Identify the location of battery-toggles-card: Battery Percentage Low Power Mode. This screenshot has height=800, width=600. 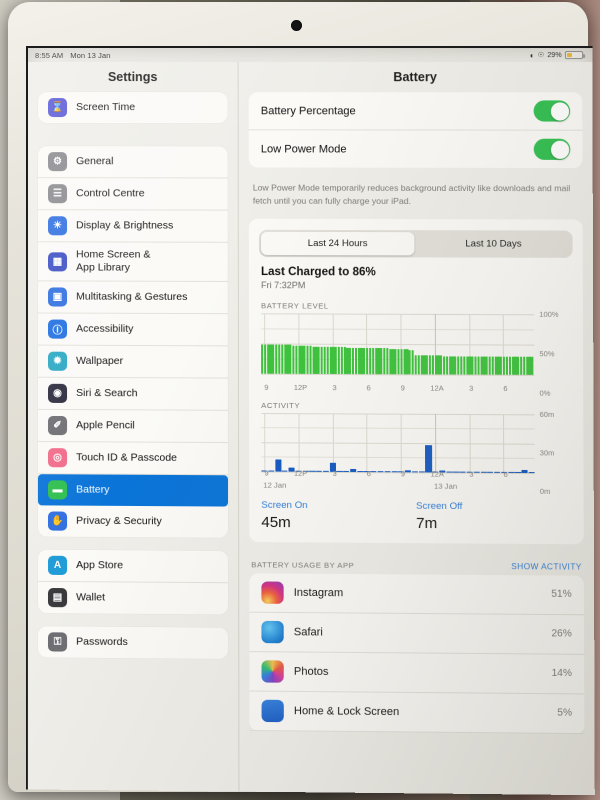
(415, 130).